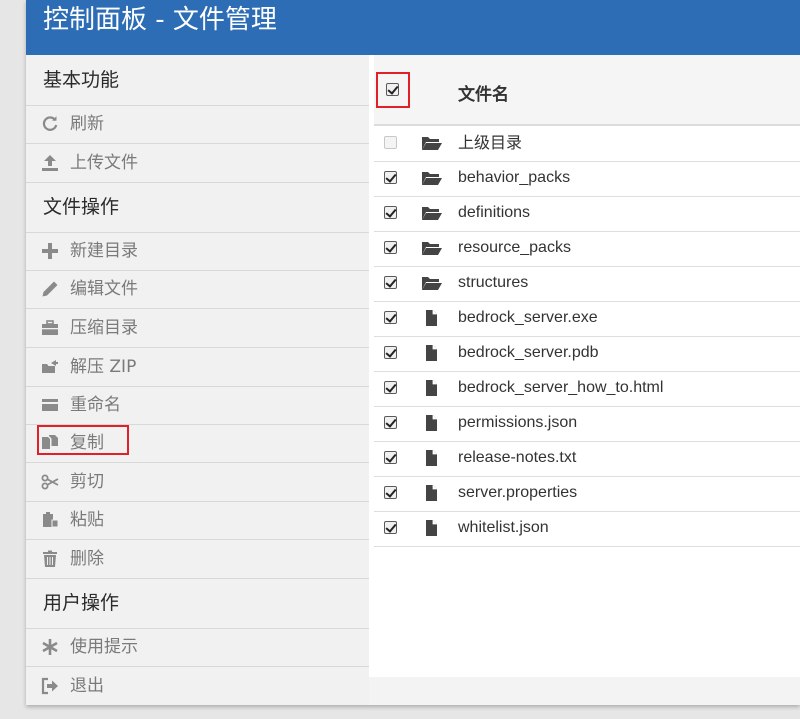 The height and width of the screenshot is (719, 800). What do you see at coordinates (197, 289) in the screenshot?
I see `sidebar-item-edit-file: 编辑文件` at bounding box center [197, 289].